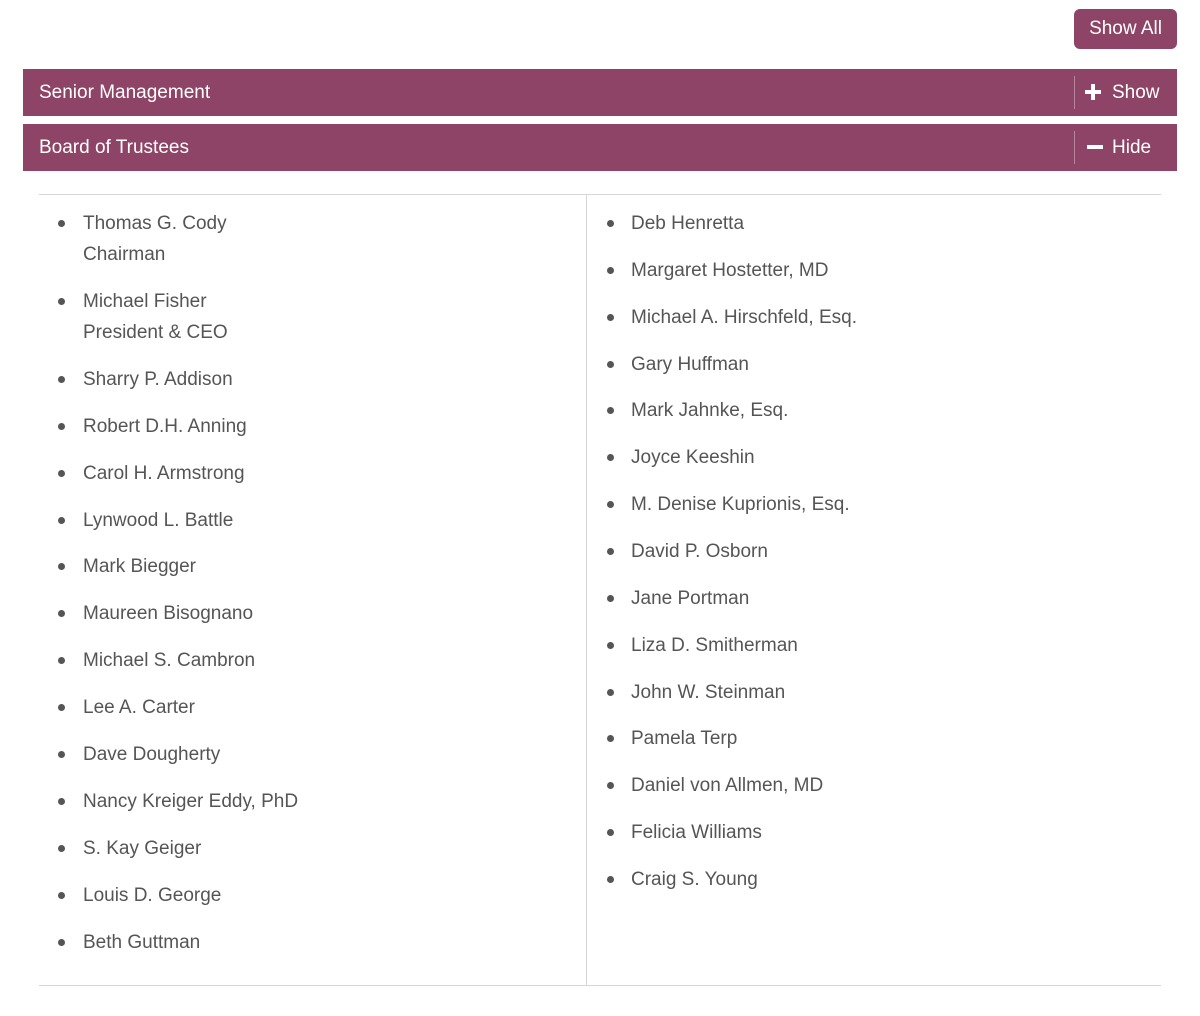 The image size is (1200, 1016). I want to click on board-member-text: Michael Fisher President & CEO, so click(155, 317).